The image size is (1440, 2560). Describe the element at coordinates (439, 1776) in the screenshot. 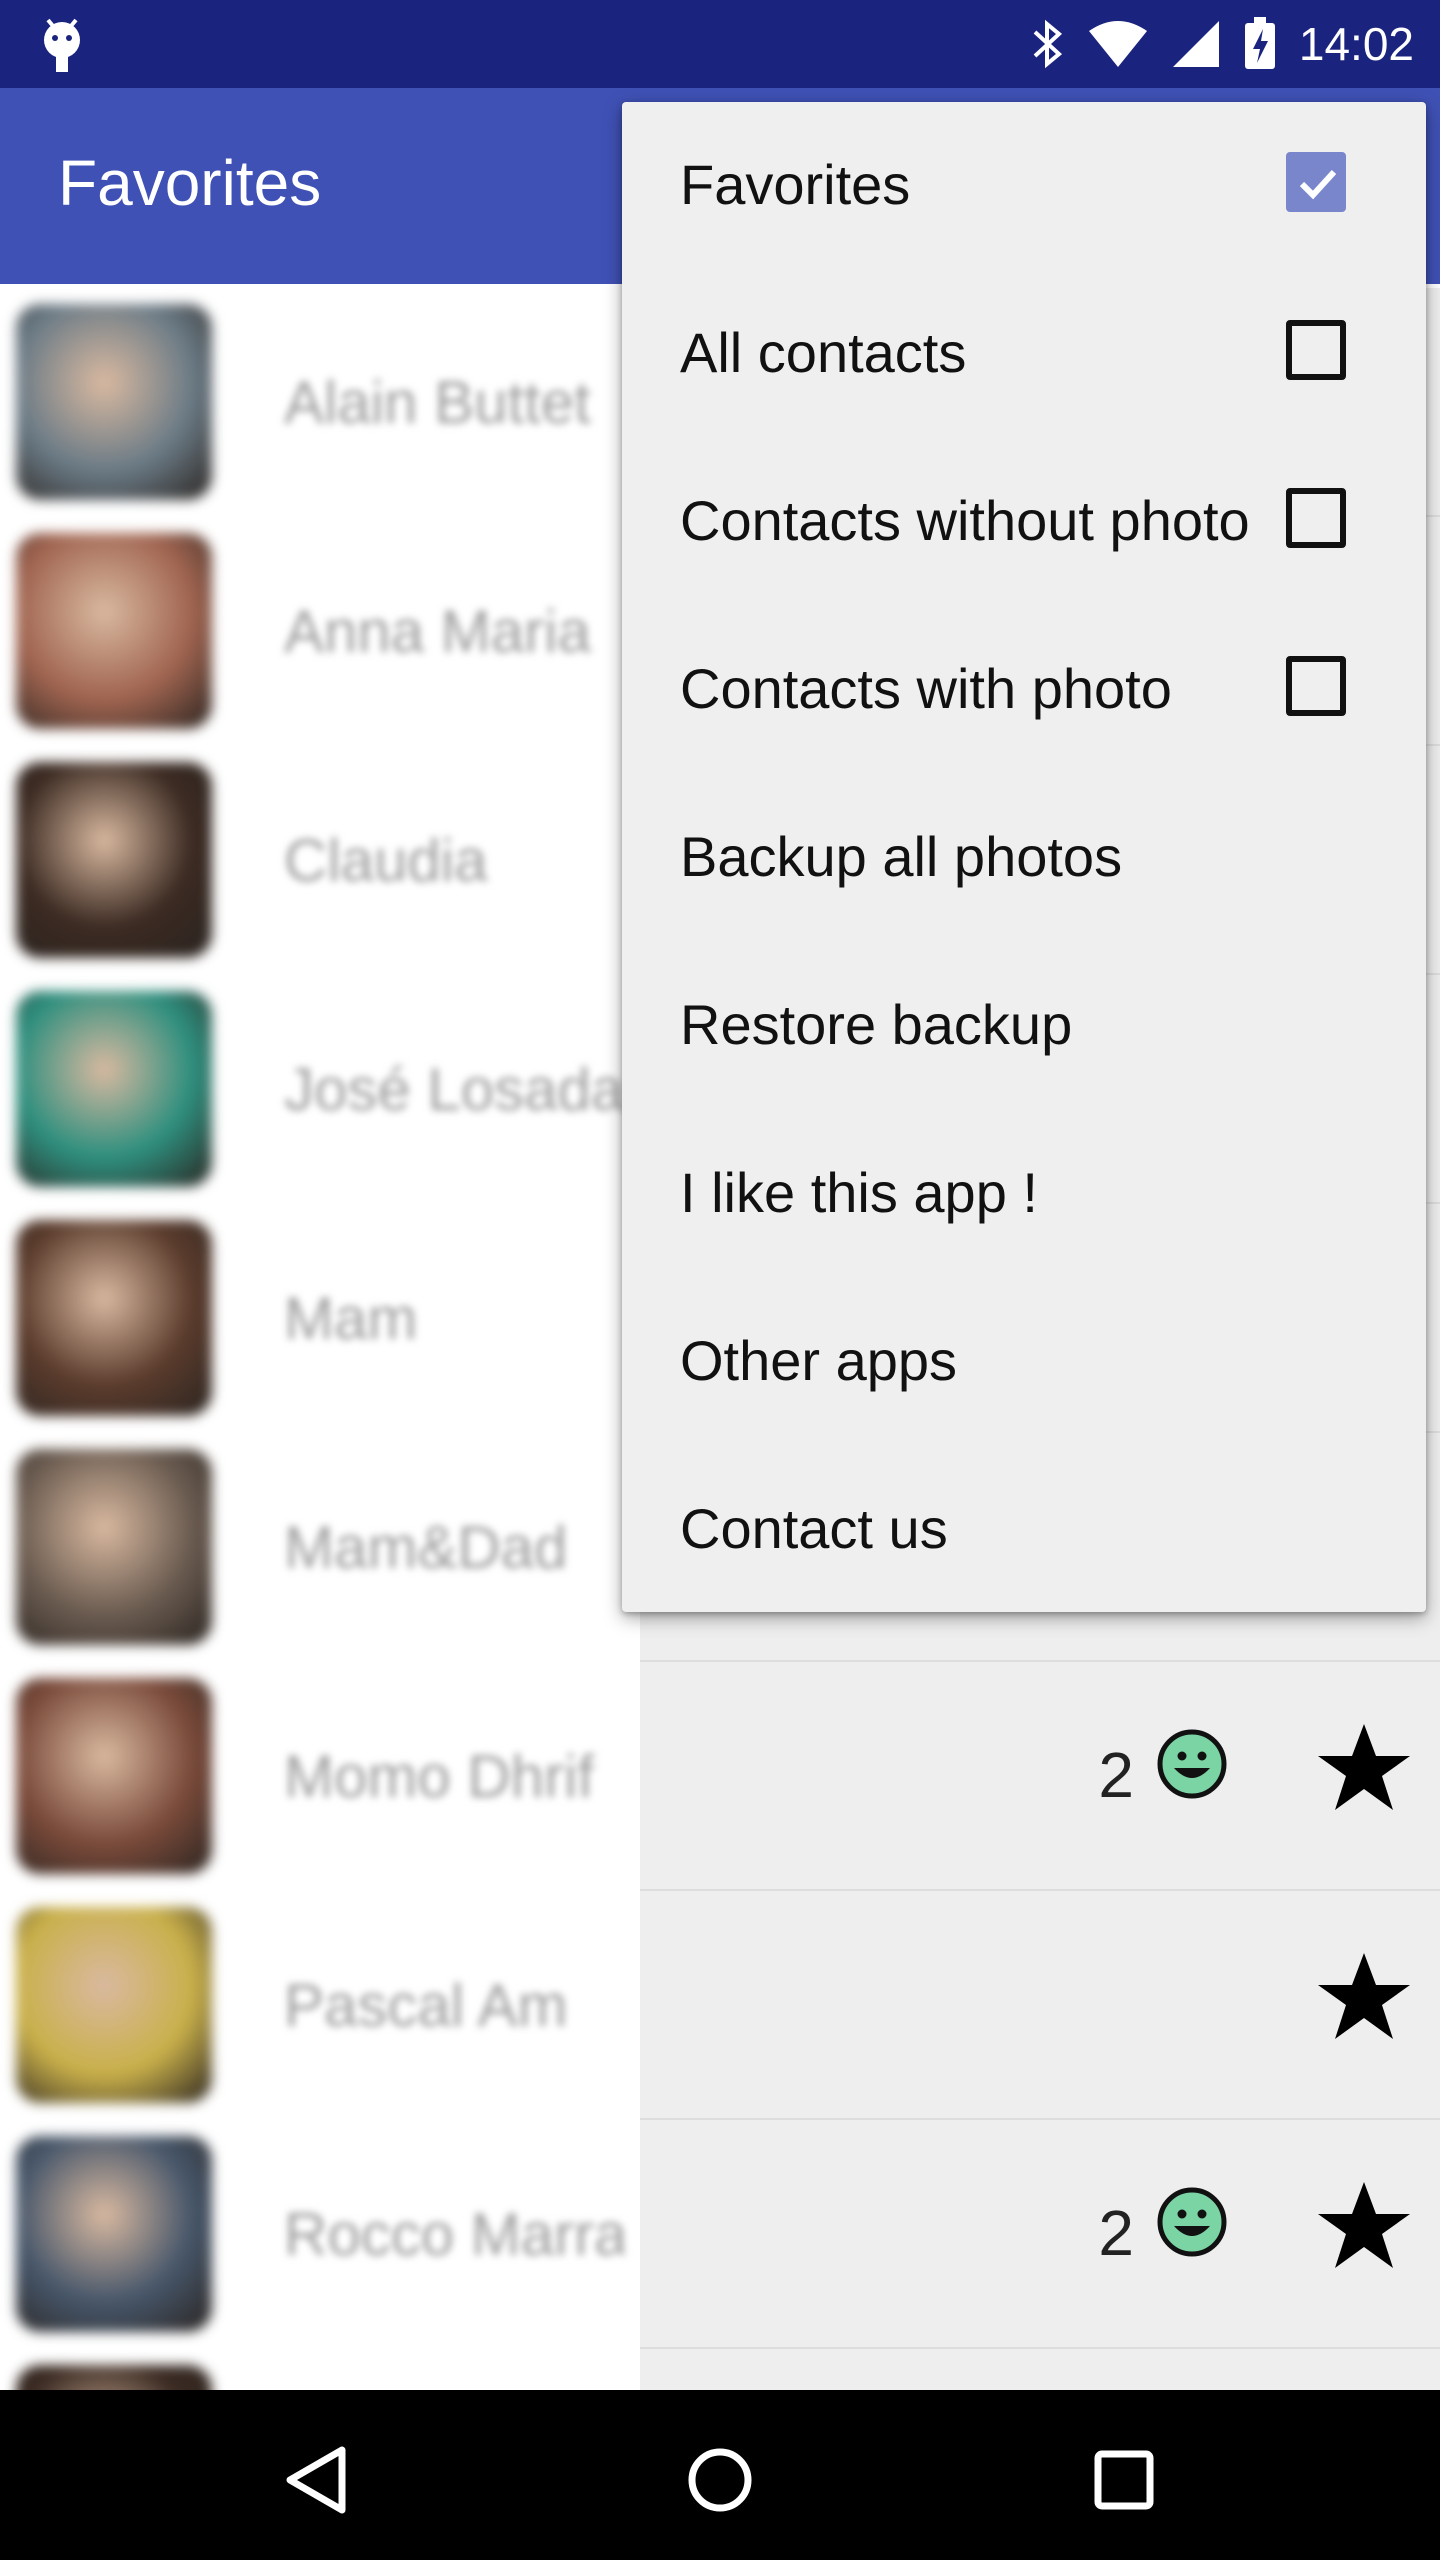

I see `contact-name: Momo Dhrif` at that location.